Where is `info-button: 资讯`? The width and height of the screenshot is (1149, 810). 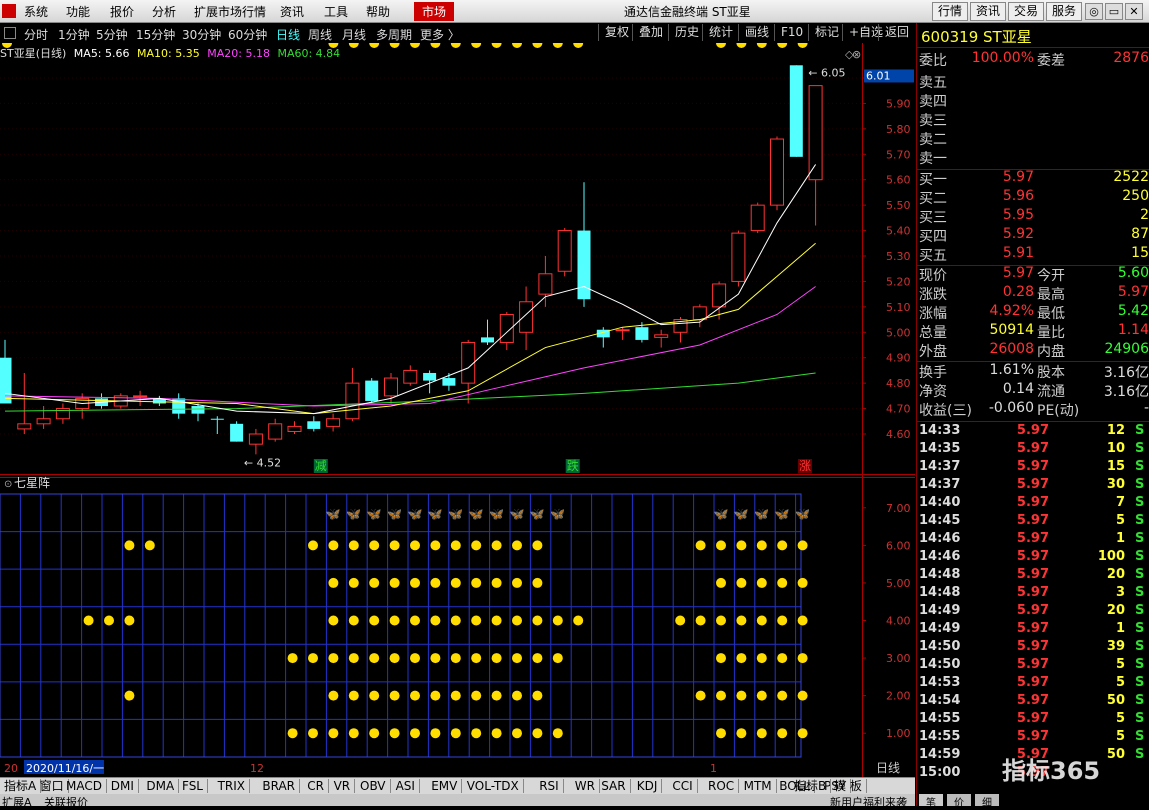 info-button: 资讯 is located at coordinates (988, 11).